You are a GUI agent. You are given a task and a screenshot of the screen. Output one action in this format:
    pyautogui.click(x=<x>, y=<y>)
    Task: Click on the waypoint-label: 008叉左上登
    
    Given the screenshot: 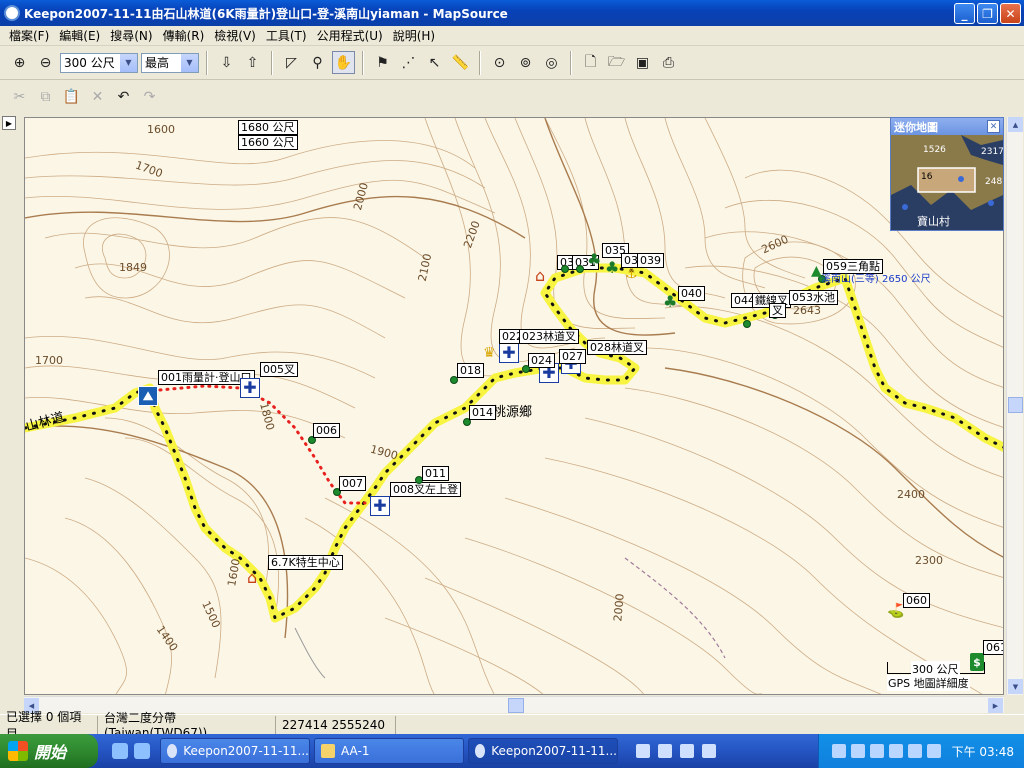 What is the action you would take?
    pyautogui.click(x=425, y=489)
    